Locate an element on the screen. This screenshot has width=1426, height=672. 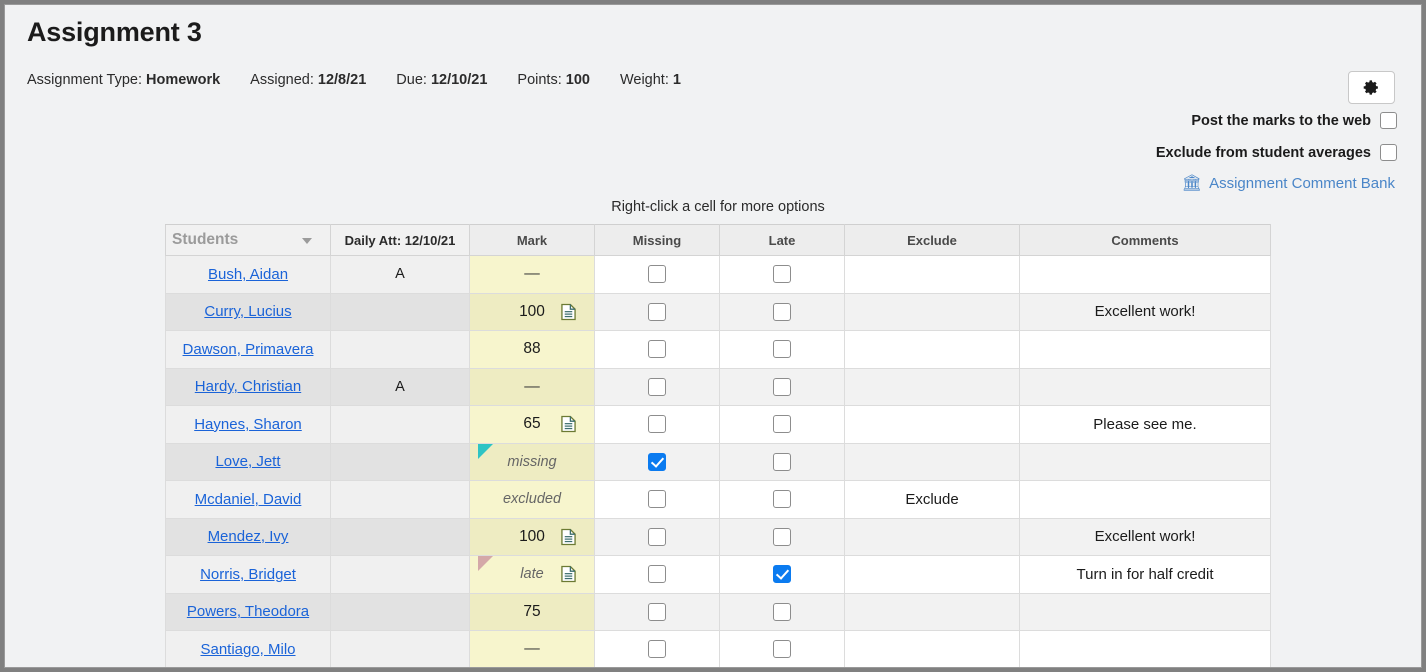
cell-student: Mendez, Ivy is located at coordinates (248, 536).